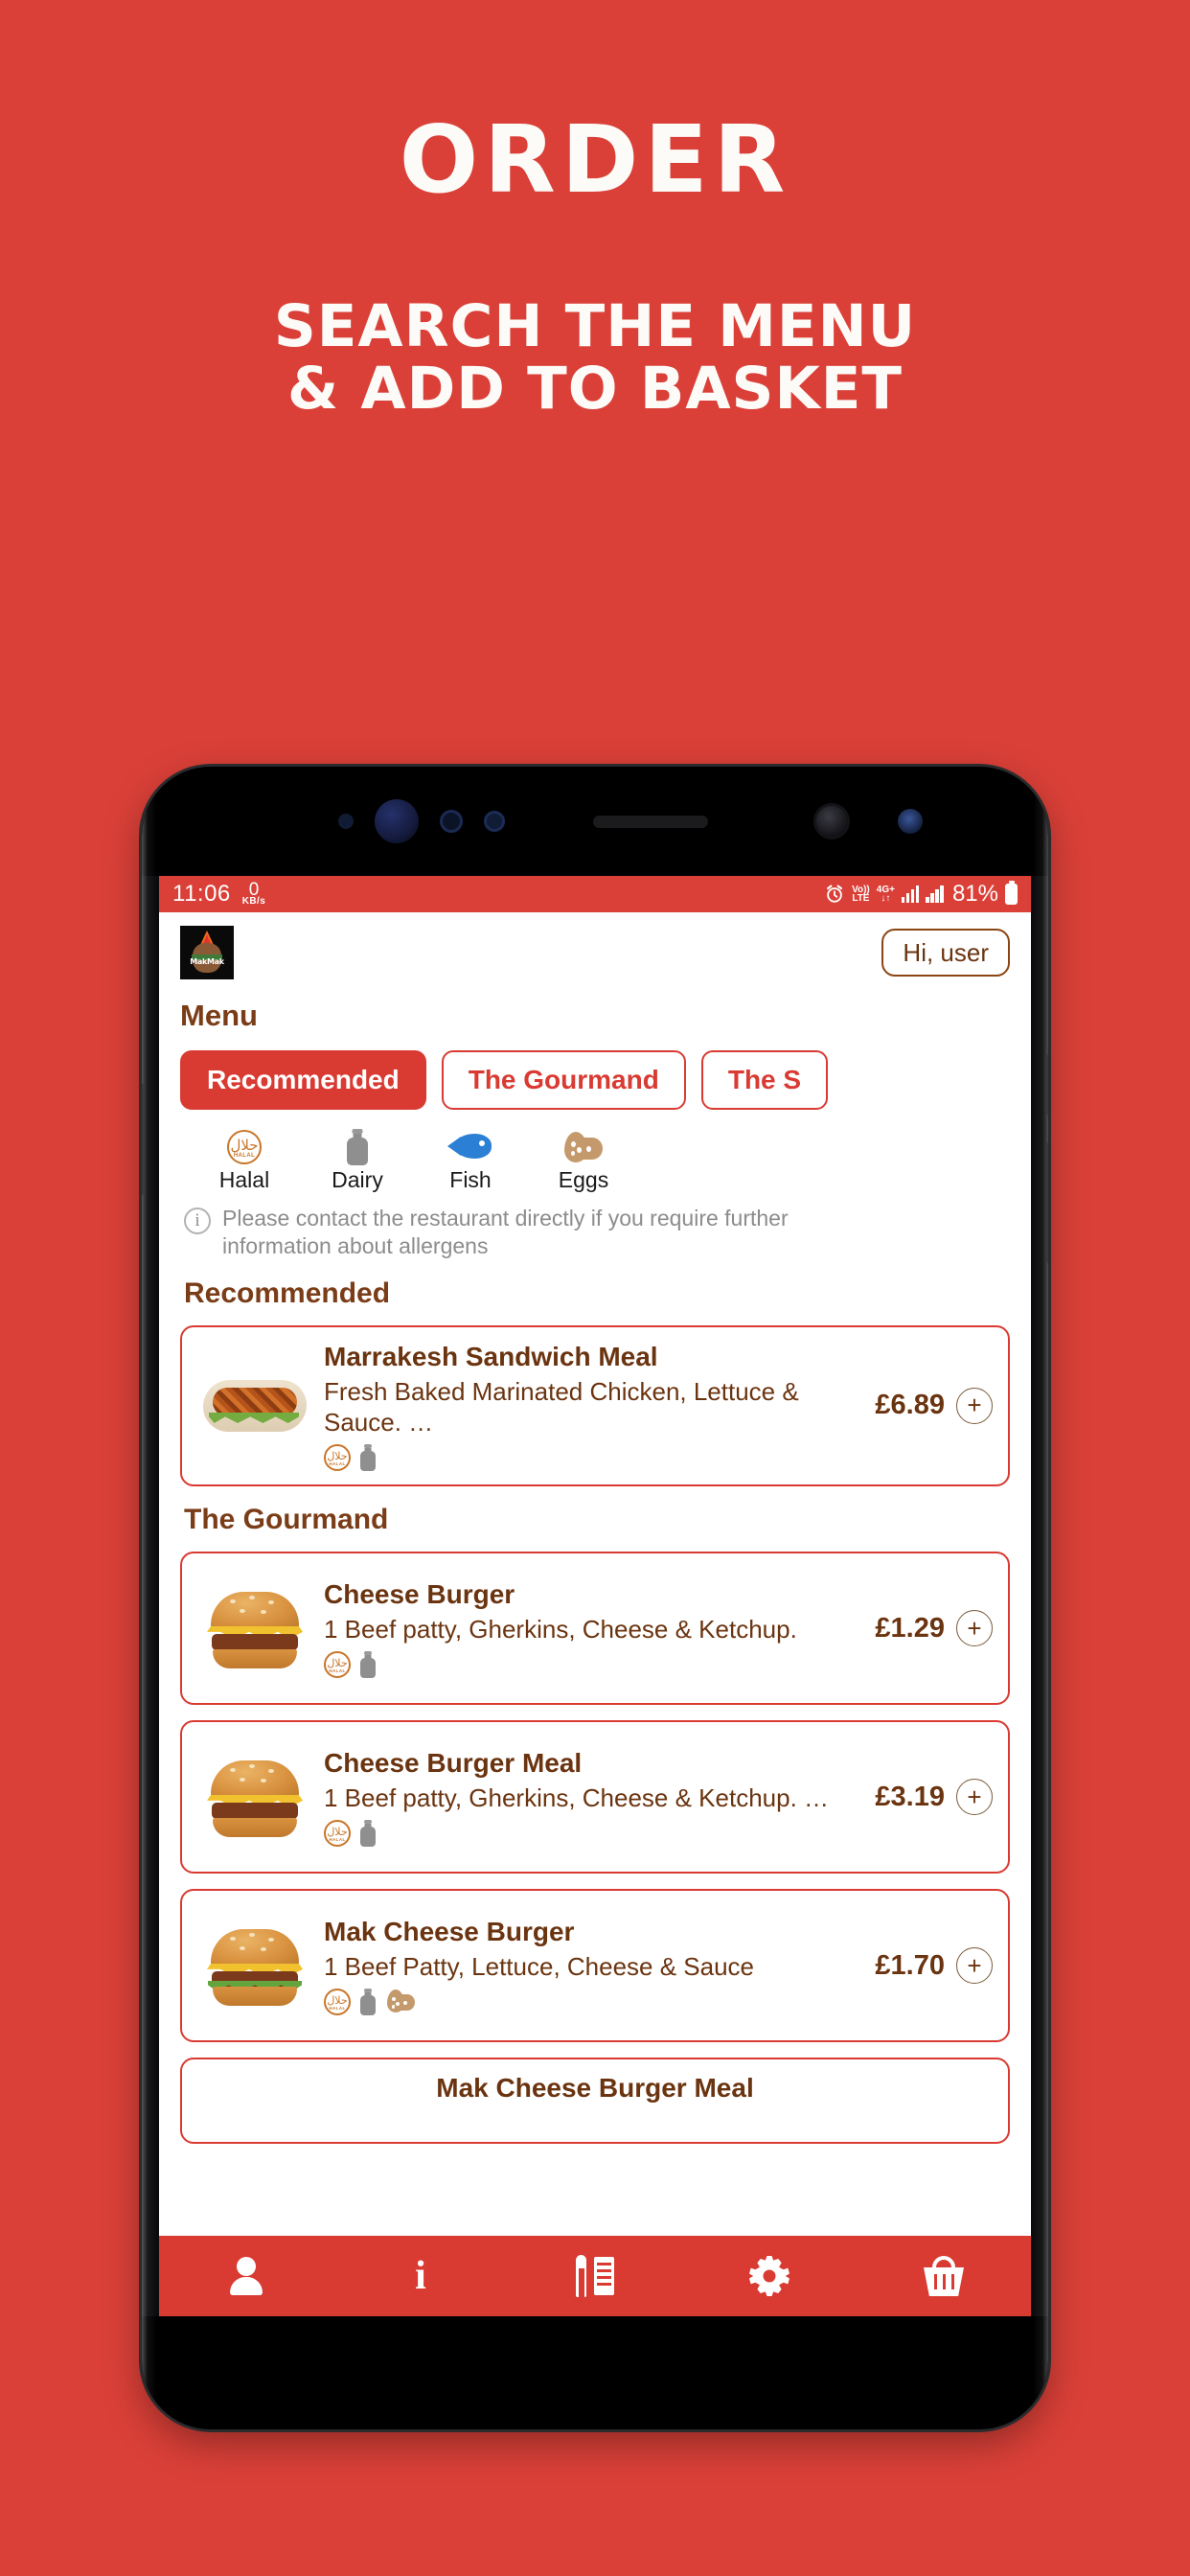 Image resolution: width=1190 pixels, height=2576 pixels. What do you see at coordinates (453, 1763) in the screenshot?
I see `item-name: Cheese Burger Meal` at bounding box center [453, 1763].